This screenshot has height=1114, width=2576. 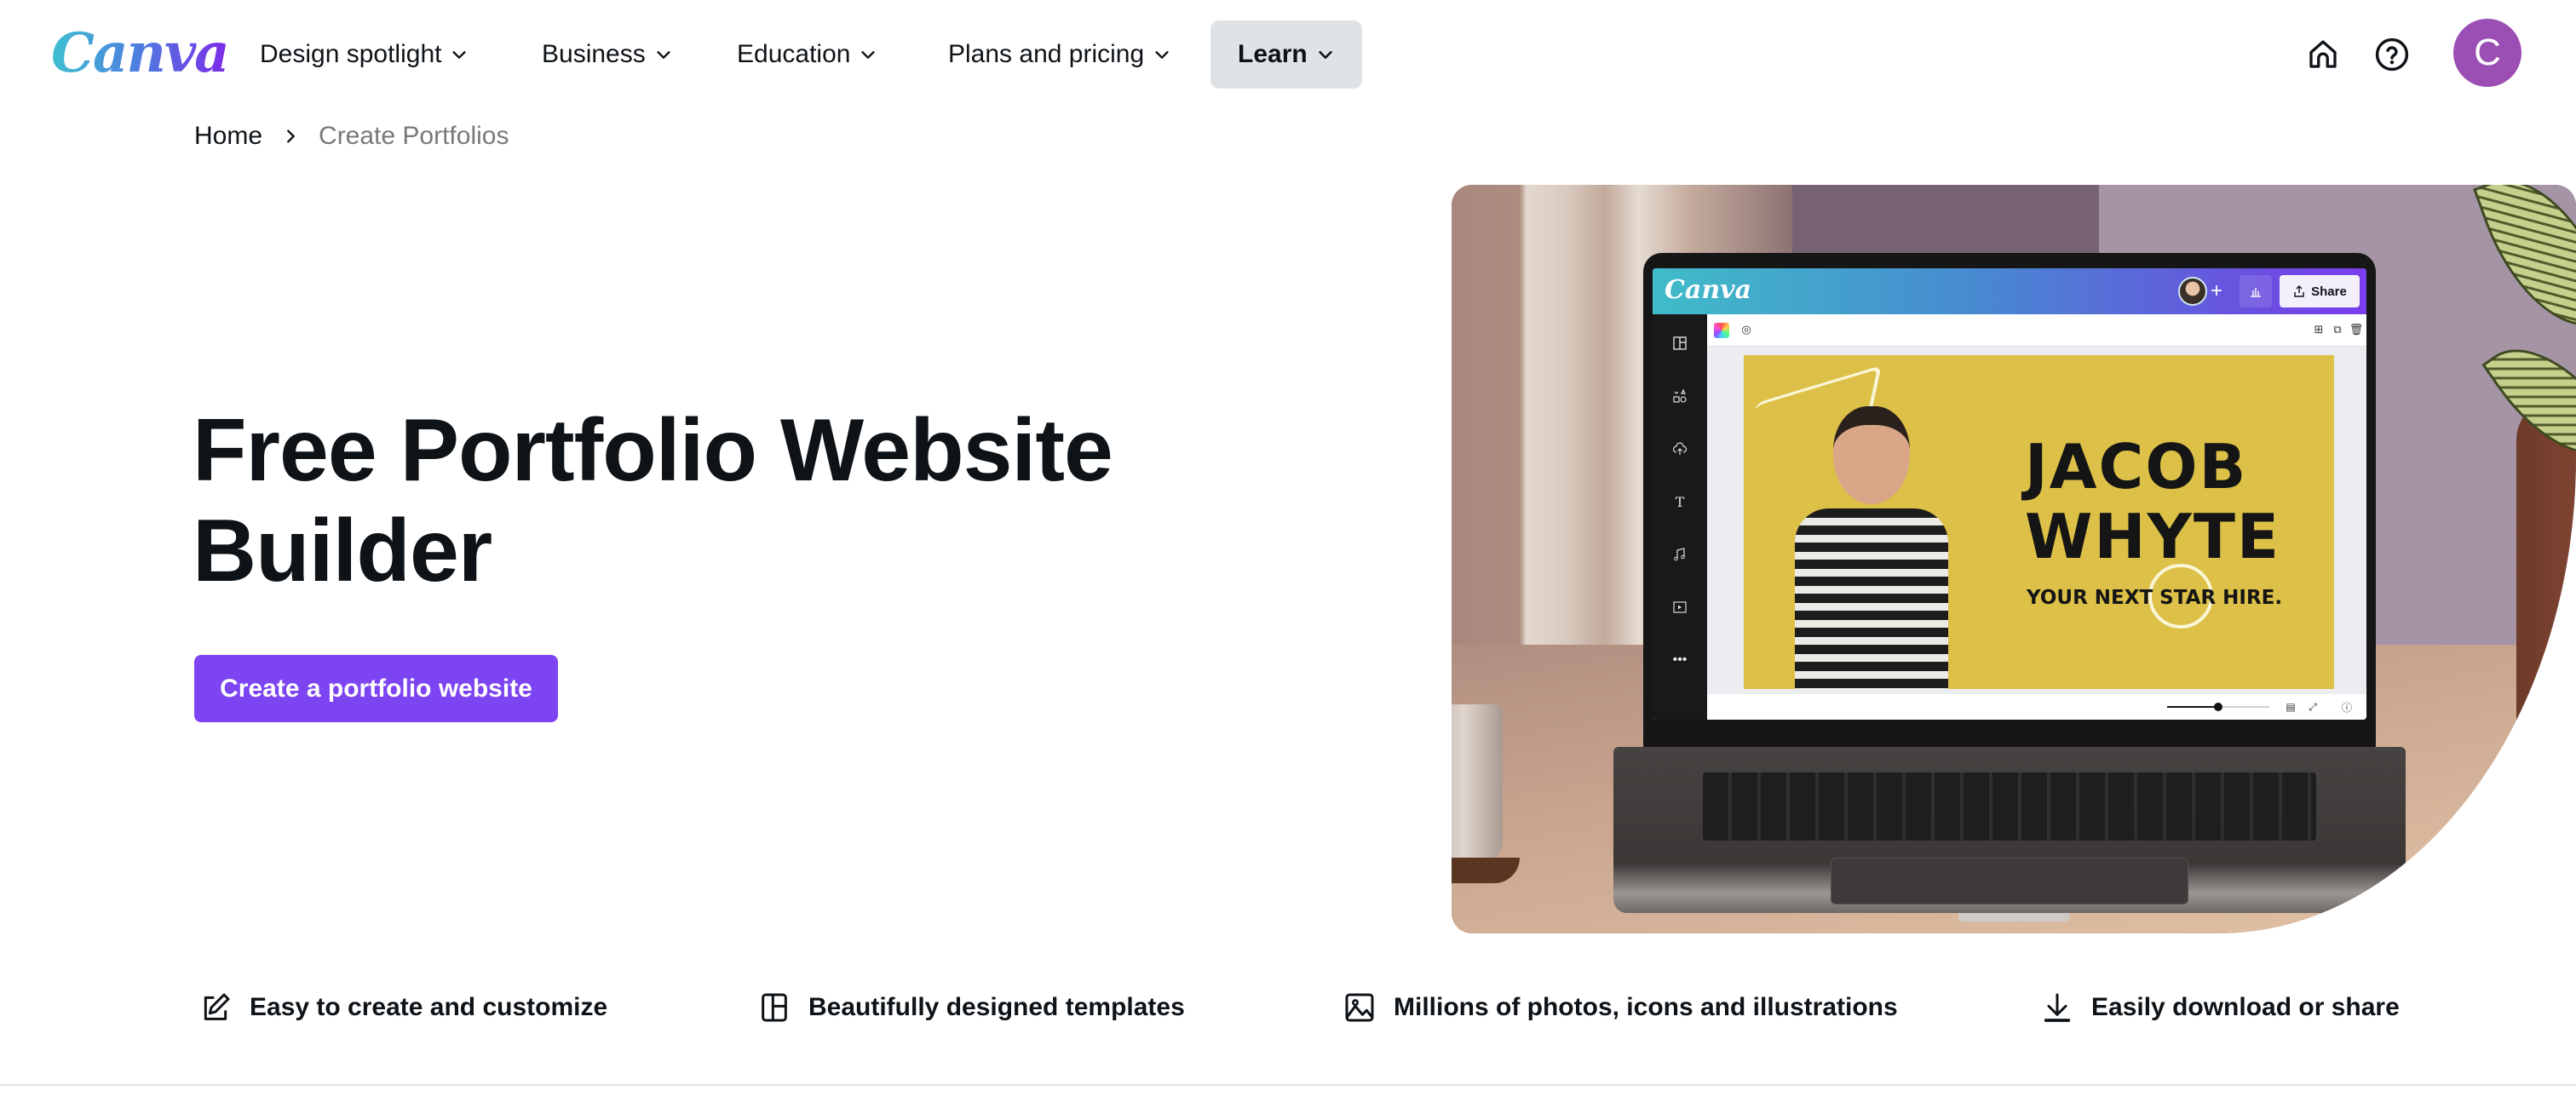 What do you see at coordinates (2192, 291) in the screenshot?
I see `editor-avatar` at bounding box center [2192, 291].